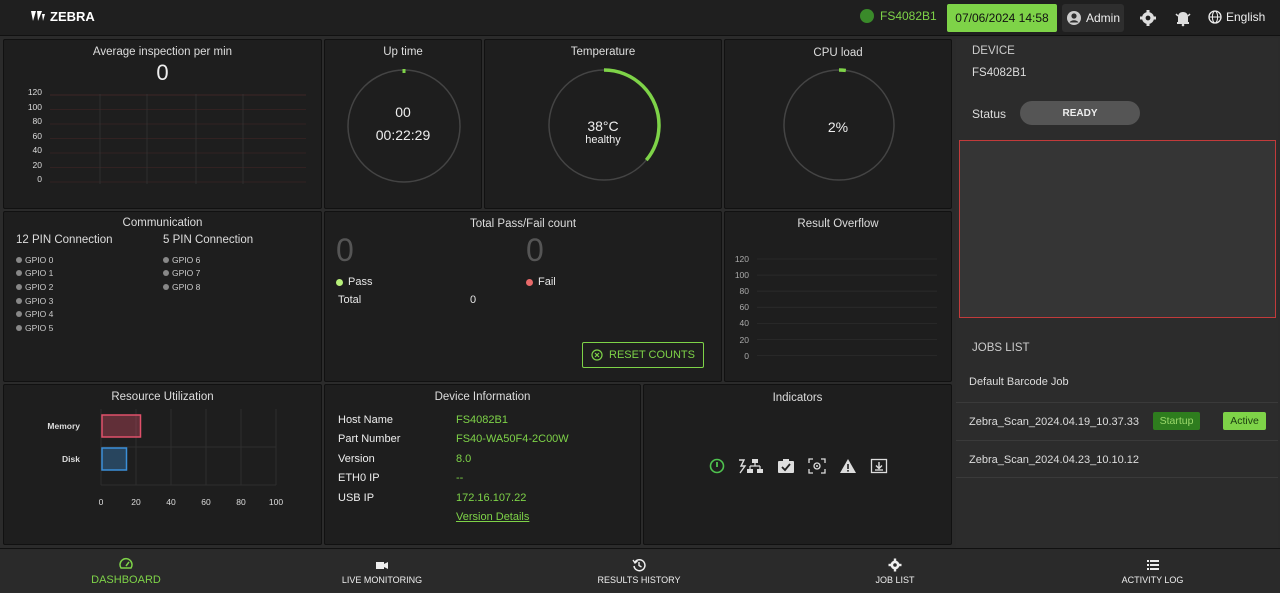 This screenshot has height=593, width=1280. Describe the element at coordinates (126, 579) in the screenshot. I see `nav-label: DASHBOARD` at that location.